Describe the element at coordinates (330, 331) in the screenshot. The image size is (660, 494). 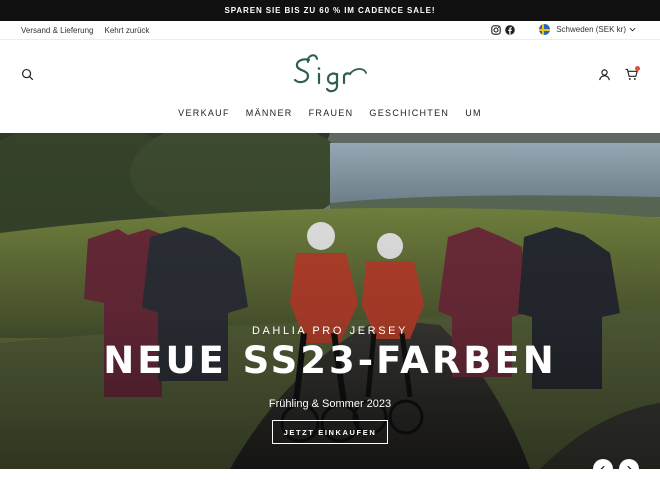
I see `hero-eyebrow: DAHLIA PRO JERSEY` at that location.